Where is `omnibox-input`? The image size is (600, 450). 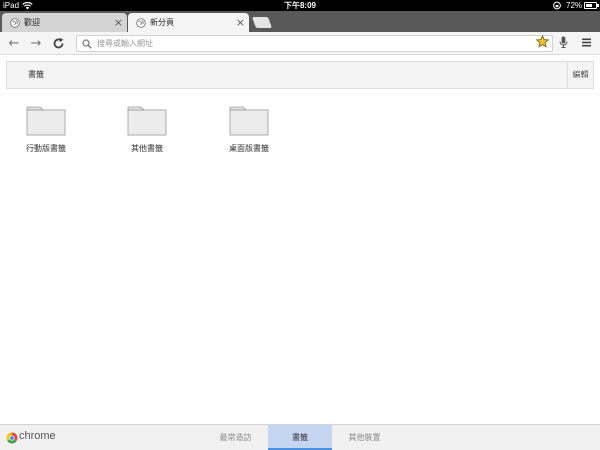 omnibox-input is located at coordinates (312, 43).